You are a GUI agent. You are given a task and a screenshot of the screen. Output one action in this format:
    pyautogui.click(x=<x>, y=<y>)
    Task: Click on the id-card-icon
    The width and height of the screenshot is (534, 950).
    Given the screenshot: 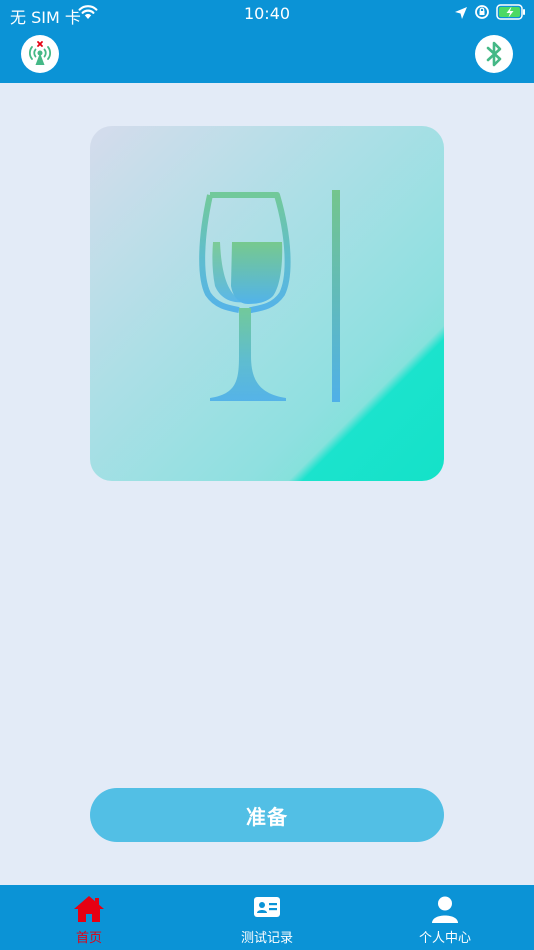 What is the action you would take?
    pyautogui.click(x=267, y=907)
    